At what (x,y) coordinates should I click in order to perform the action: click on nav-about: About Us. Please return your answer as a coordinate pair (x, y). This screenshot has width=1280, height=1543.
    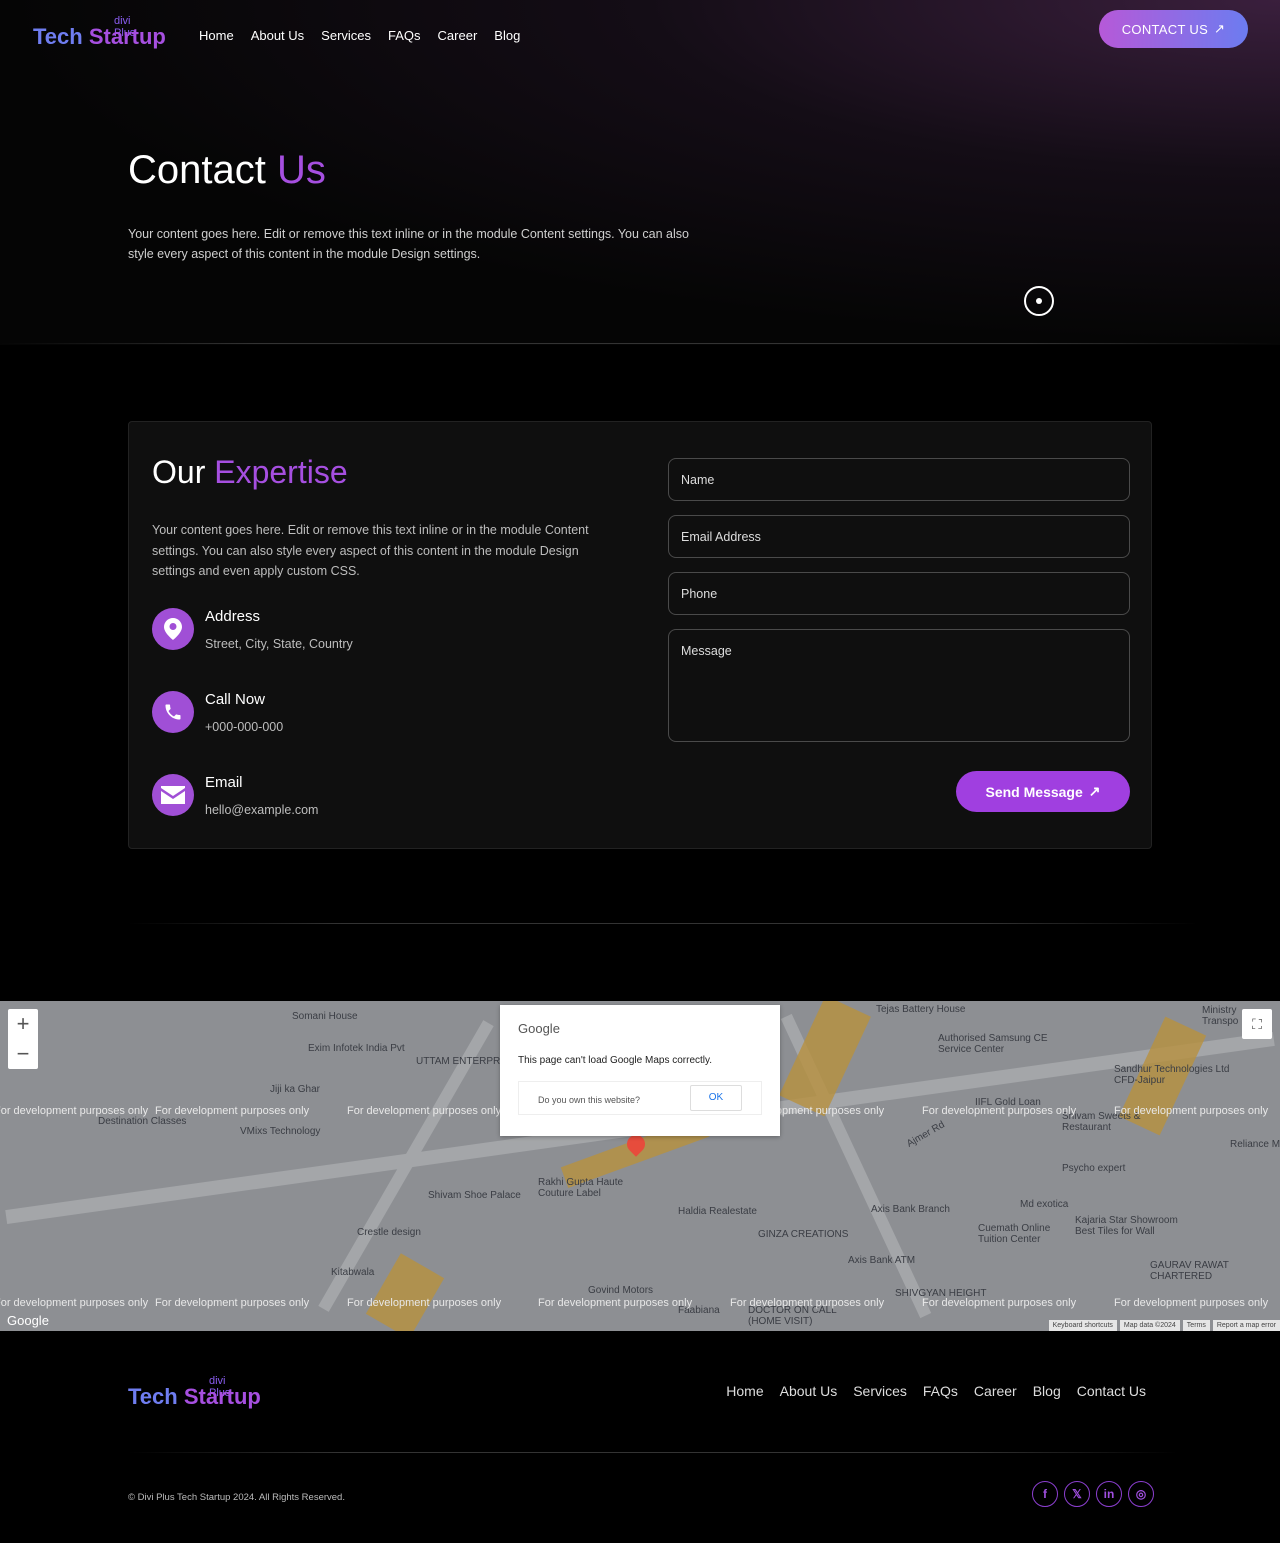
    Looking at the image, I should click on (277, 35).